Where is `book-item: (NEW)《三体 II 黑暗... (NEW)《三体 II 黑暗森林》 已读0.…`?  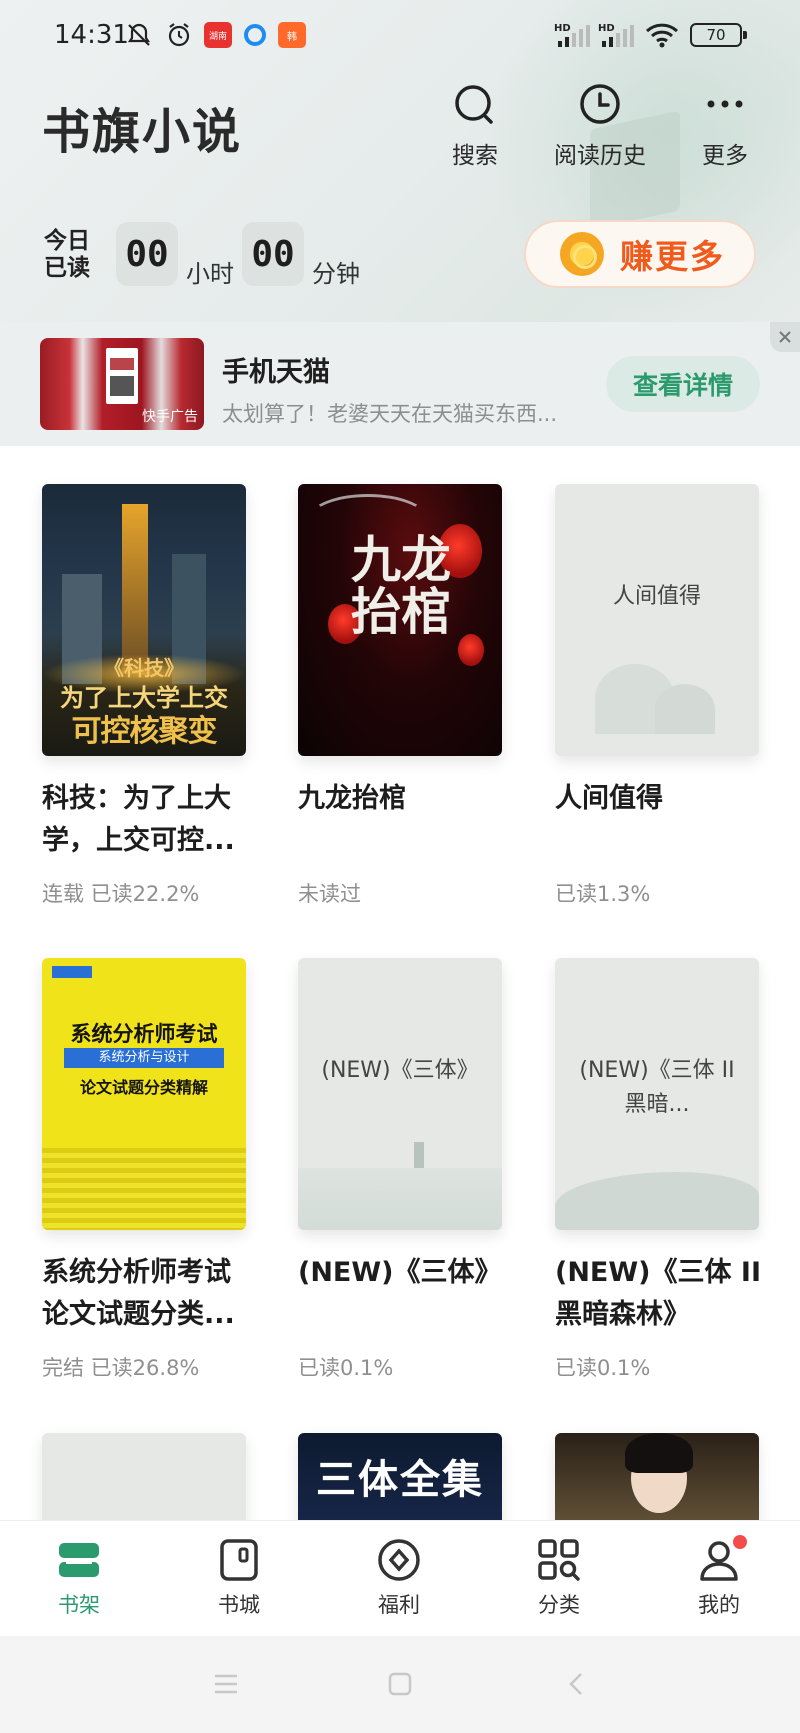 book-item: (NEW)《三体 II 黑暗... (NEW)《三体 II 黑暗森林》 已读0.… is located at coordinates (658, 1170).